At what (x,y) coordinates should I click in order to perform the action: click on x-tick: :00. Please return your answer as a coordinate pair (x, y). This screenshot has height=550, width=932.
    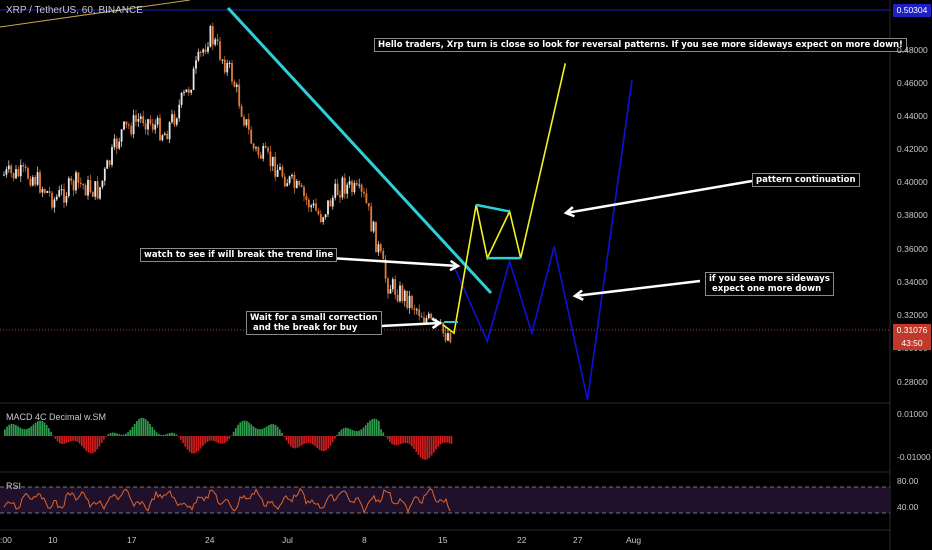
    Looking at the image, I should click on (6, 540).